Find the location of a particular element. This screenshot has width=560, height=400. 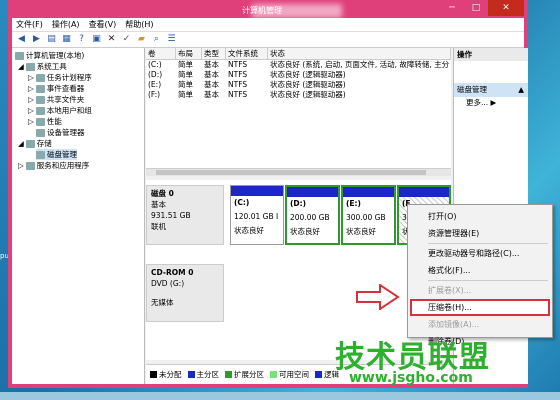

watermark-url: www.jsgho.com is located at coordinates (411, 378).